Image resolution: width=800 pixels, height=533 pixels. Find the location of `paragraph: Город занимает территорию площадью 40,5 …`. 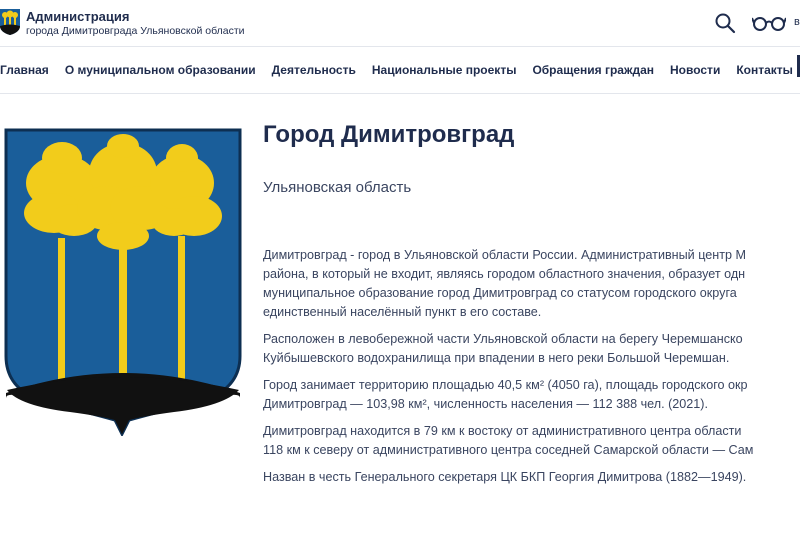

paragraph: Город занимает территорию площадью 40,5 … is located at coordinates (531, 395).